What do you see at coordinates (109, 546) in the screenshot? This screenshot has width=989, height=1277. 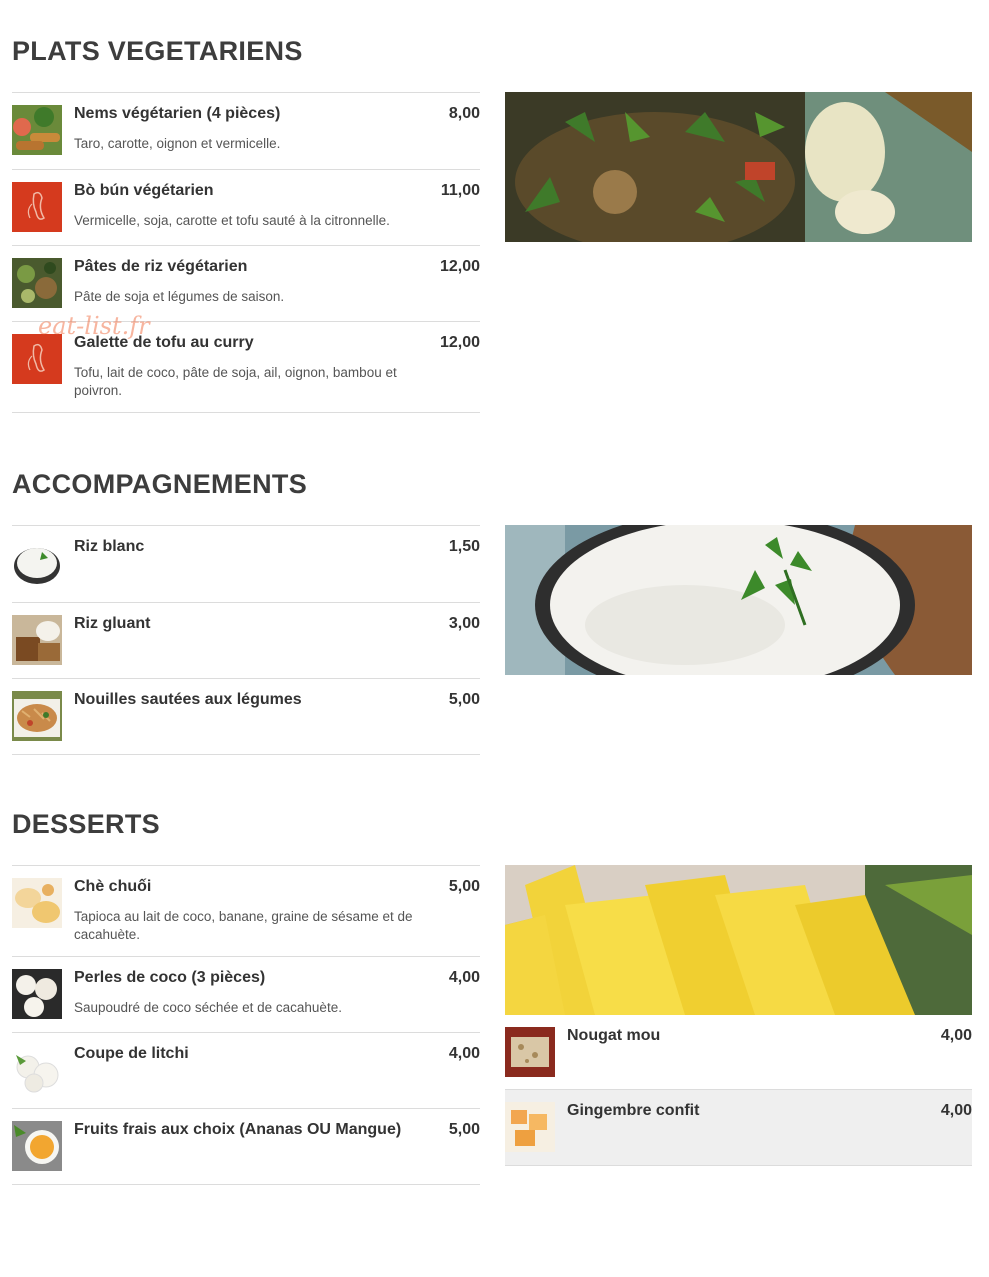 I see `item-name: Riz blanc` at bounding box center [109, 546].